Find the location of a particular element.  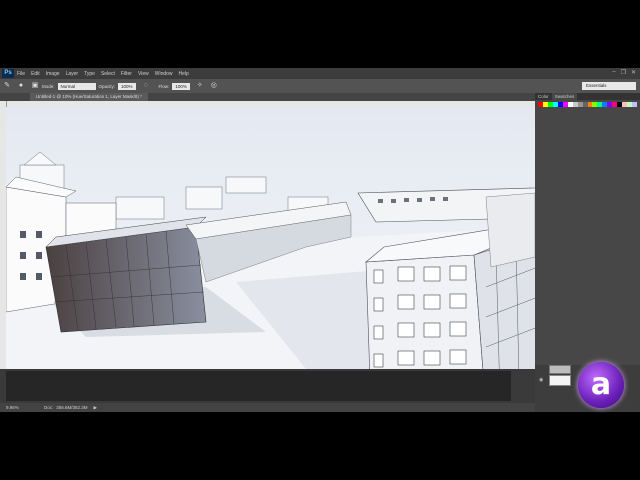

restore-icon: ❐ is located at coordinates (623, 72).